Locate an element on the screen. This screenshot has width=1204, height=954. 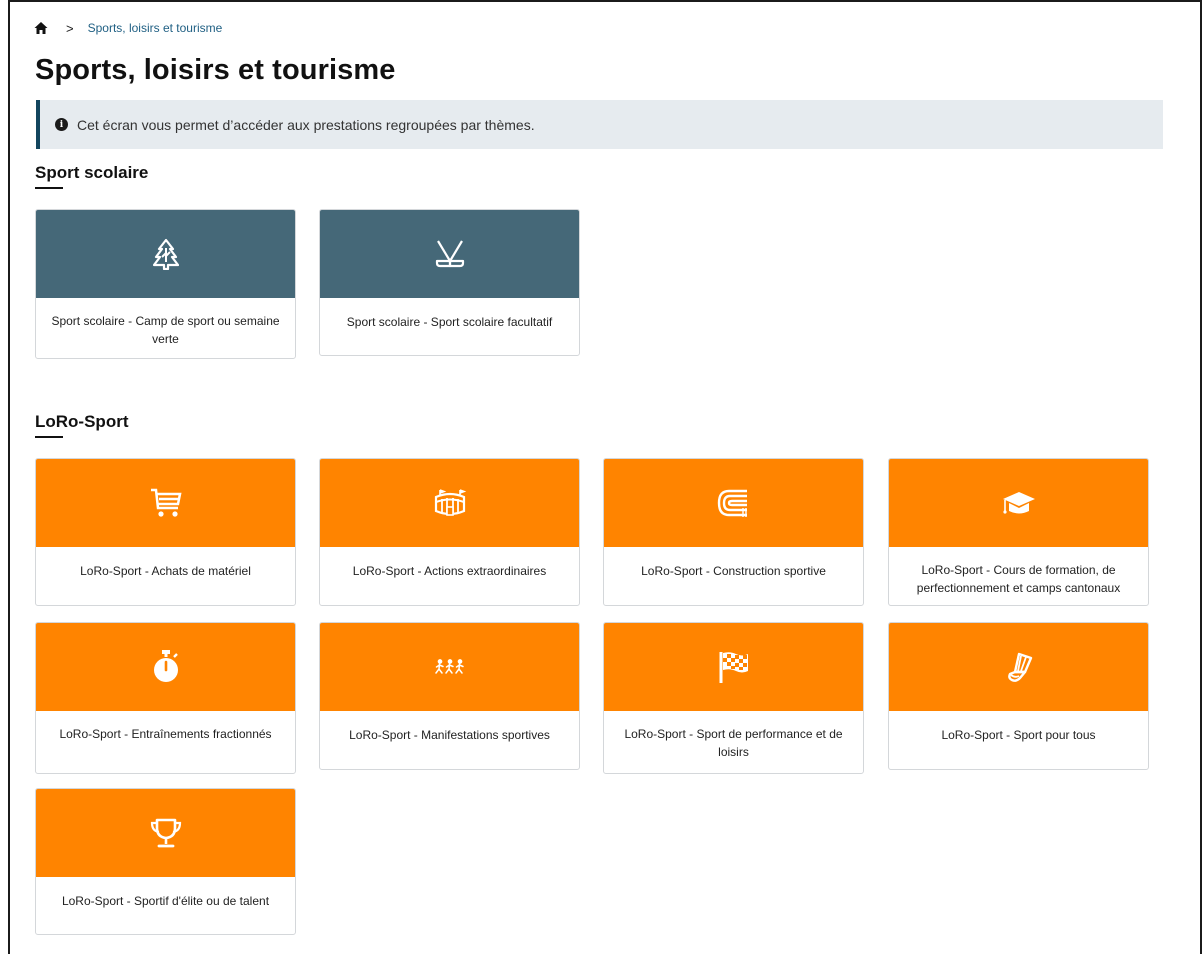
tile-loro-actions-extraordinaires: LoRo-Sport - Actions extraordinaires is located at coordinates (449, 532).